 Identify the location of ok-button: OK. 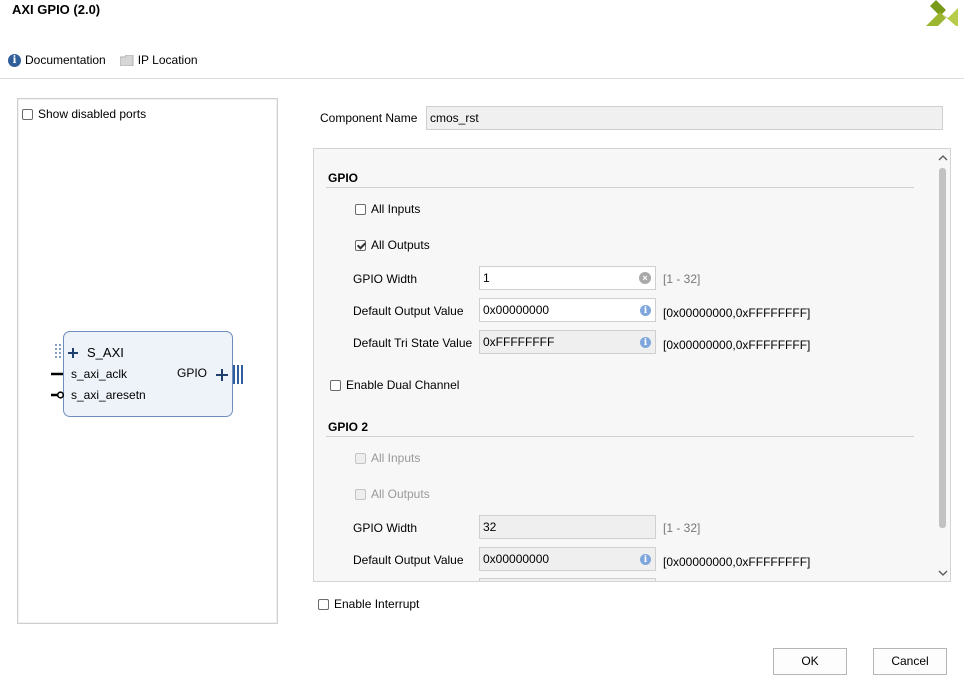
(810, 661).